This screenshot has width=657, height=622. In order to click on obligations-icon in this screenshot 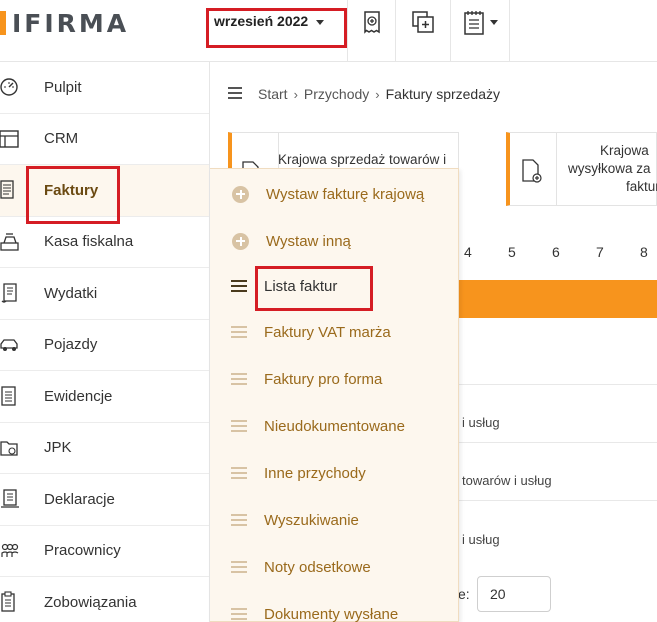, I will do `click(8, 601)`.